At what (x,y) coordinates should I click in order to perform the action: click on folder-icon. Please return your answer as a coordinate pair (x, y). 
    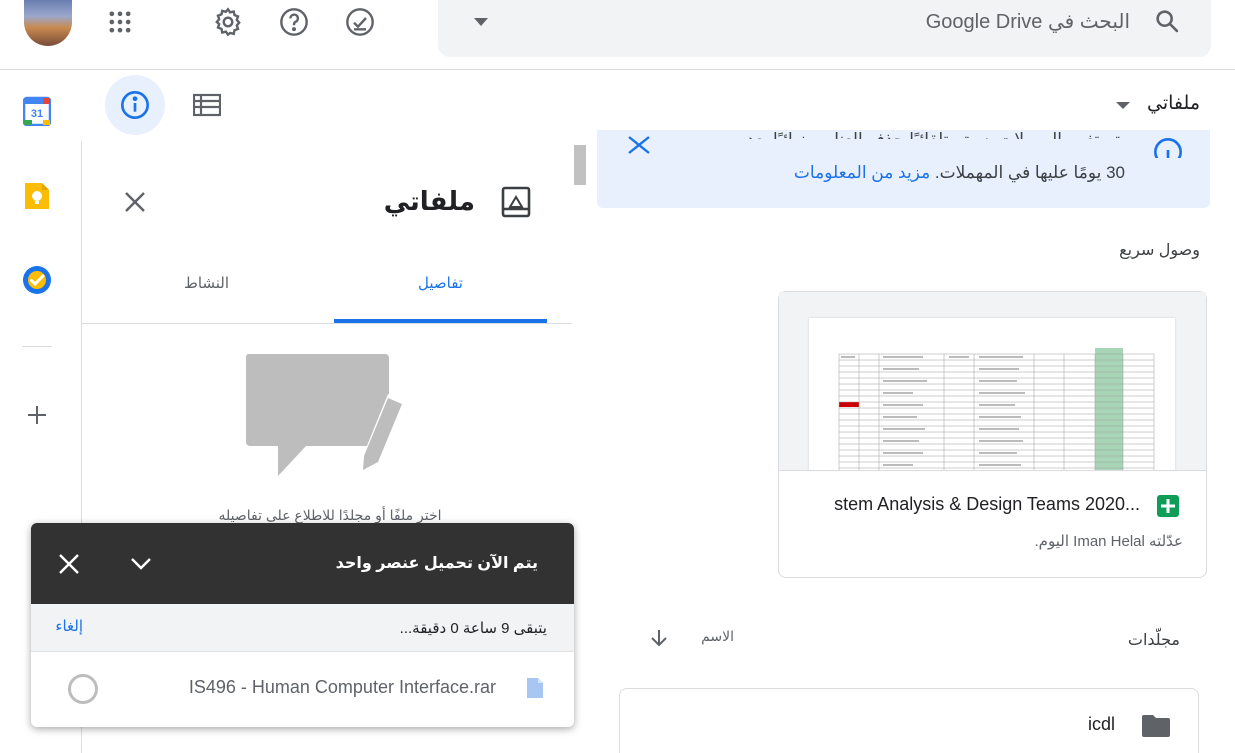
    Looking at the image, I should click on (1156, 726).